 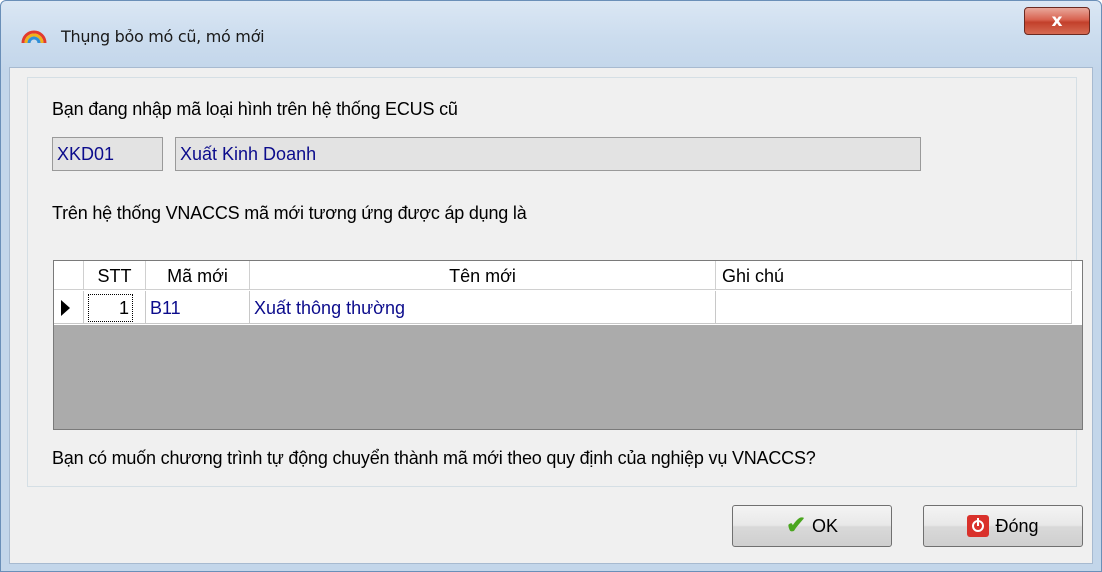 What do you see at coordinates (65, 308) in the screenshot?
I see `current-row-arrow-icon` at bounding box center [65, 308].